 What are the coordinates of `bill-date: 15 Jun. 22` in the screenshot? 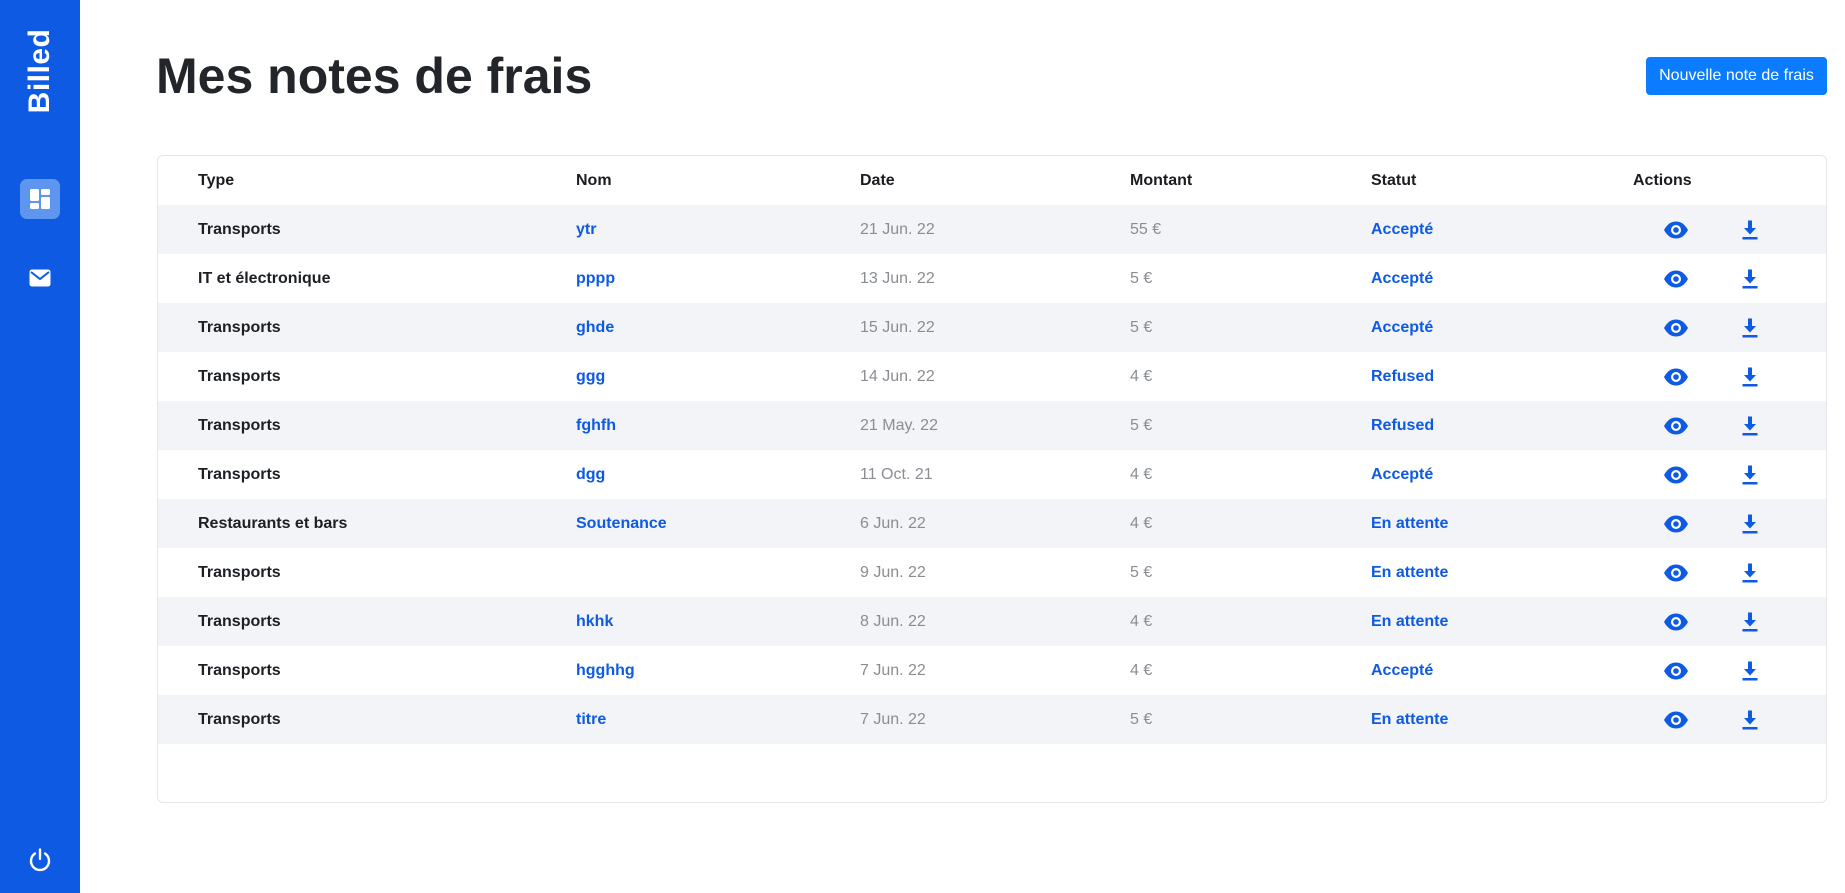 It's located at (897, 327).